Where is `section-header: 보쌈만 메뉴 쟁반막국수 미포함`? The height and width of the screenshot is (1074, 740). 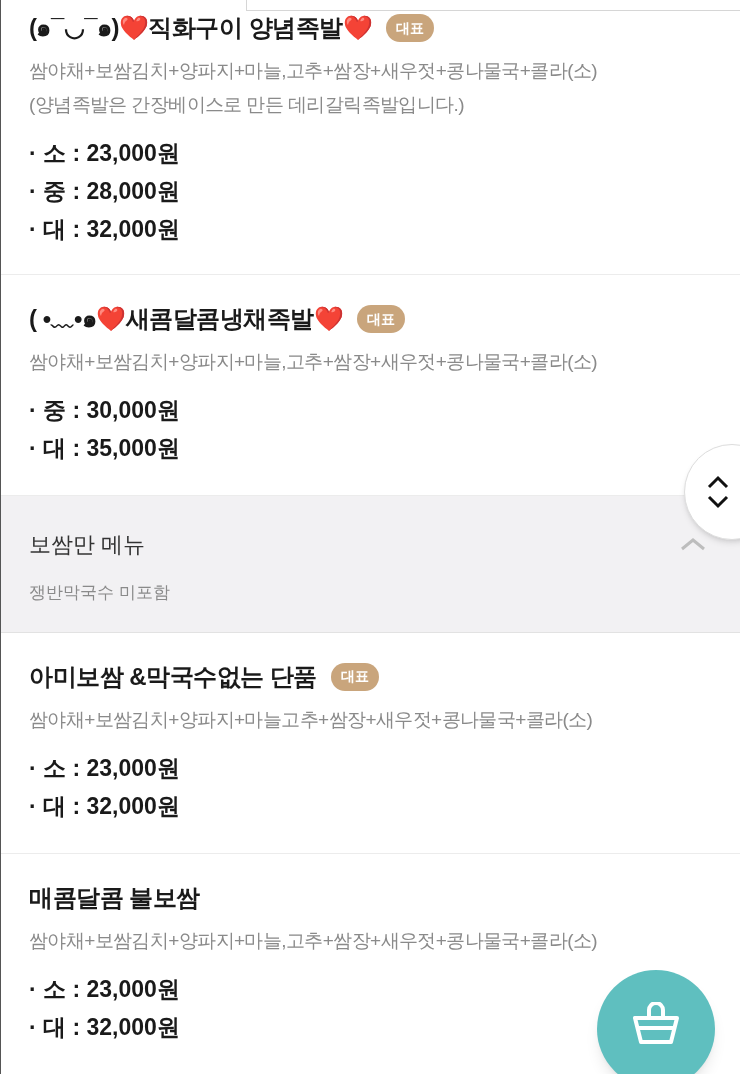 section-header: 보쌈만 메뉴 쟁반막국수 미포함 is located at coordinates (370, 564).